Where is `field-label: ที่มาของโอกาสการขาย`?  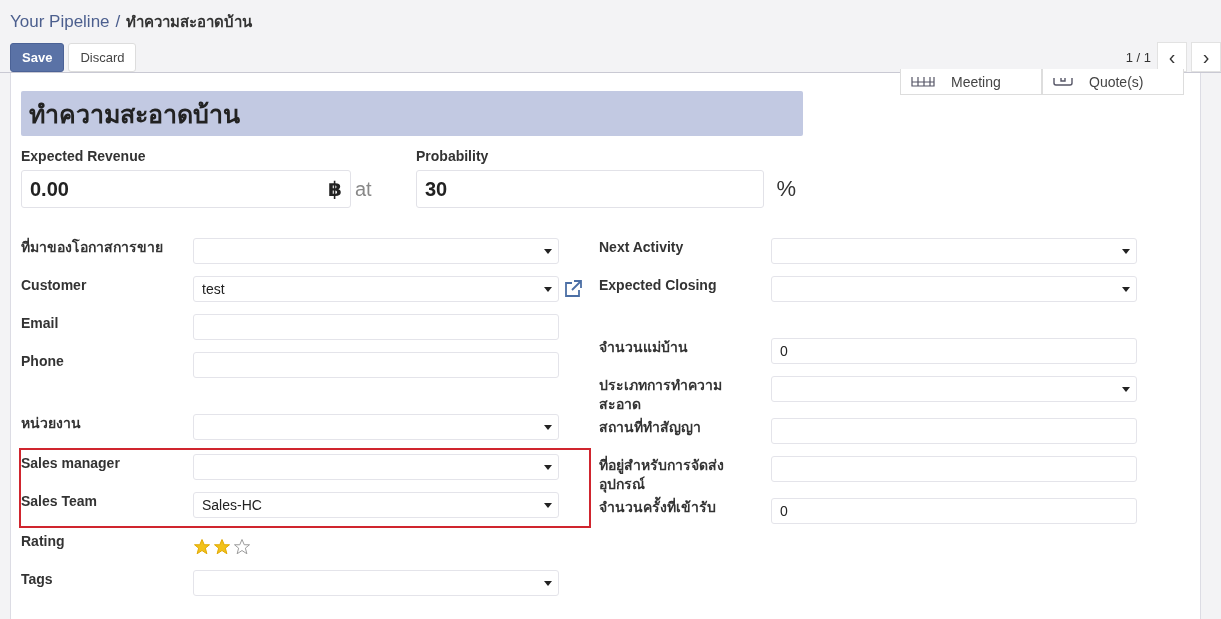 field-label: ที่มาของโอกาสการขาย is located at coordinates (92, 246).